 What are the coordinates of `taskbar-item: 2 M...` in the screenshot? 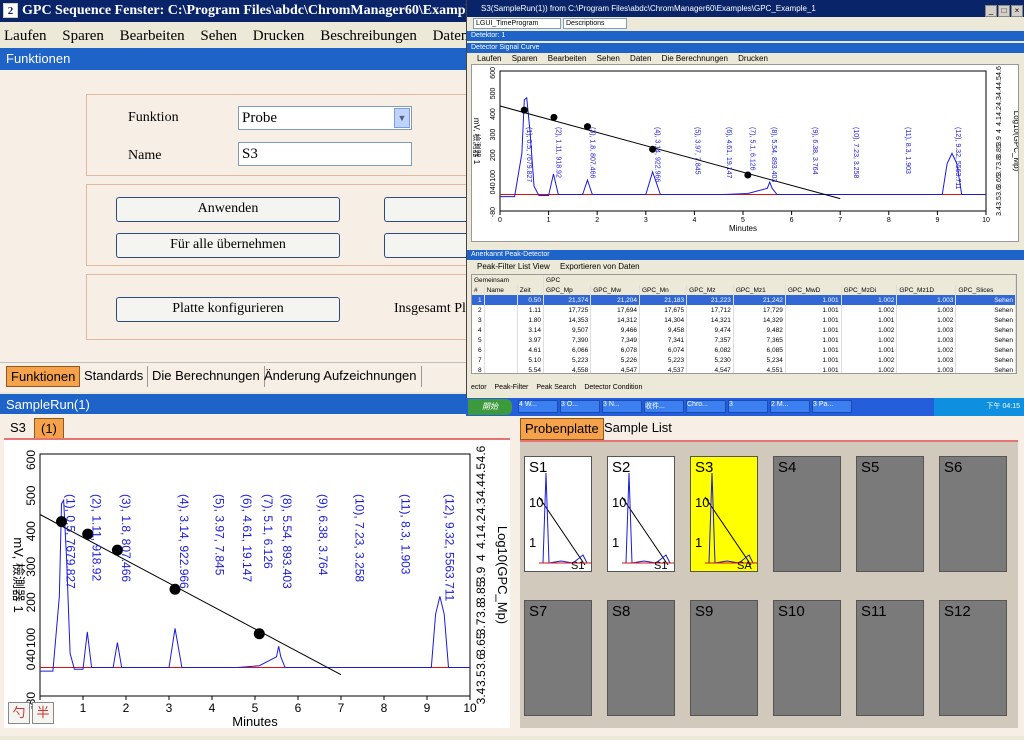 It's located at (790, 406).